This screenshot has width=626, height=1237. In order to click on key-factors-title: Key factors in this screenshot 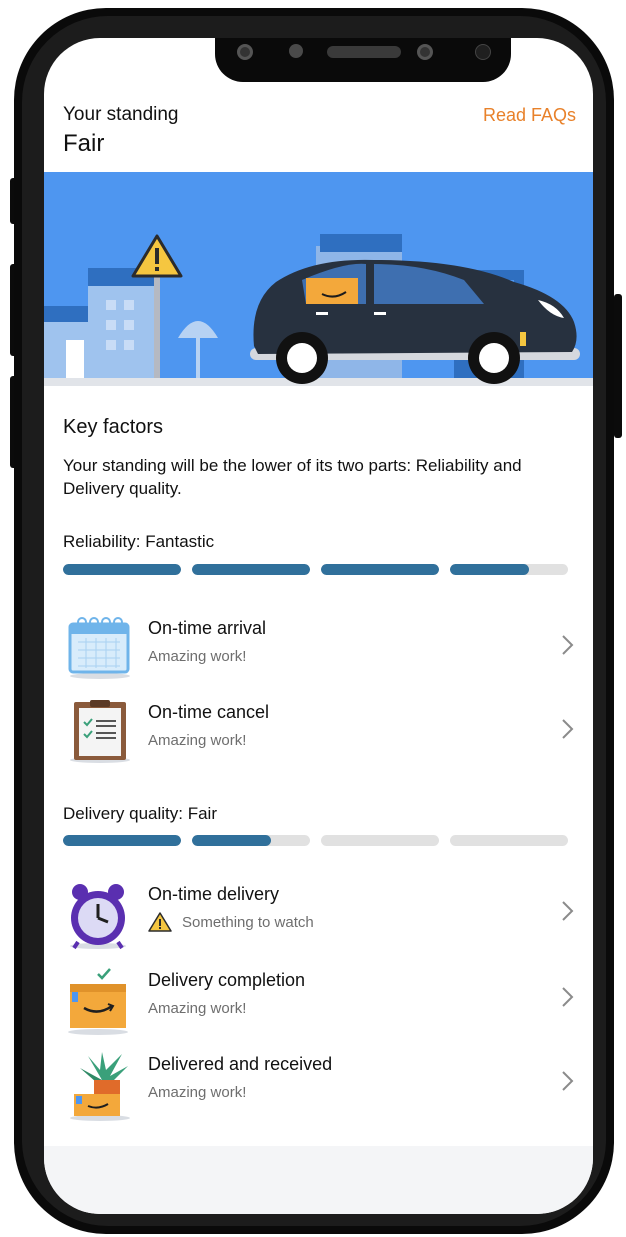, I will do `click(113, 427)`.